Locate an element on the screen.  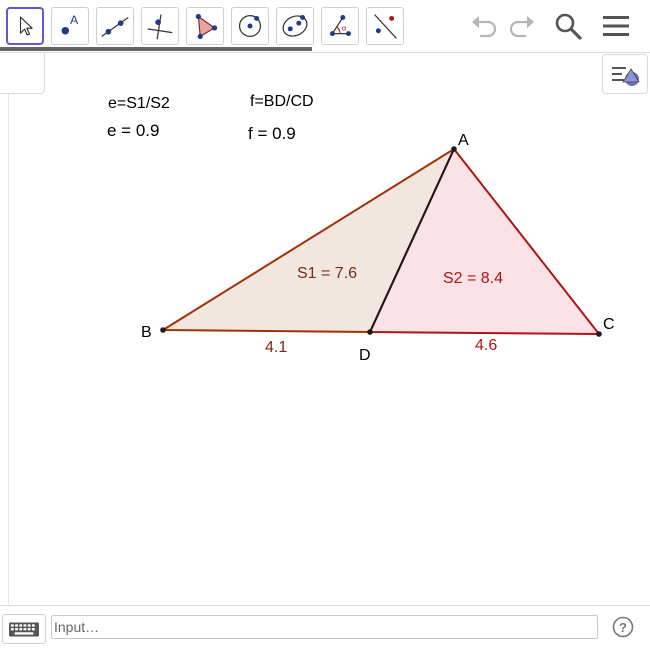
area-s2-label: S2 = 8.4 is located at coordinates (473, 278).